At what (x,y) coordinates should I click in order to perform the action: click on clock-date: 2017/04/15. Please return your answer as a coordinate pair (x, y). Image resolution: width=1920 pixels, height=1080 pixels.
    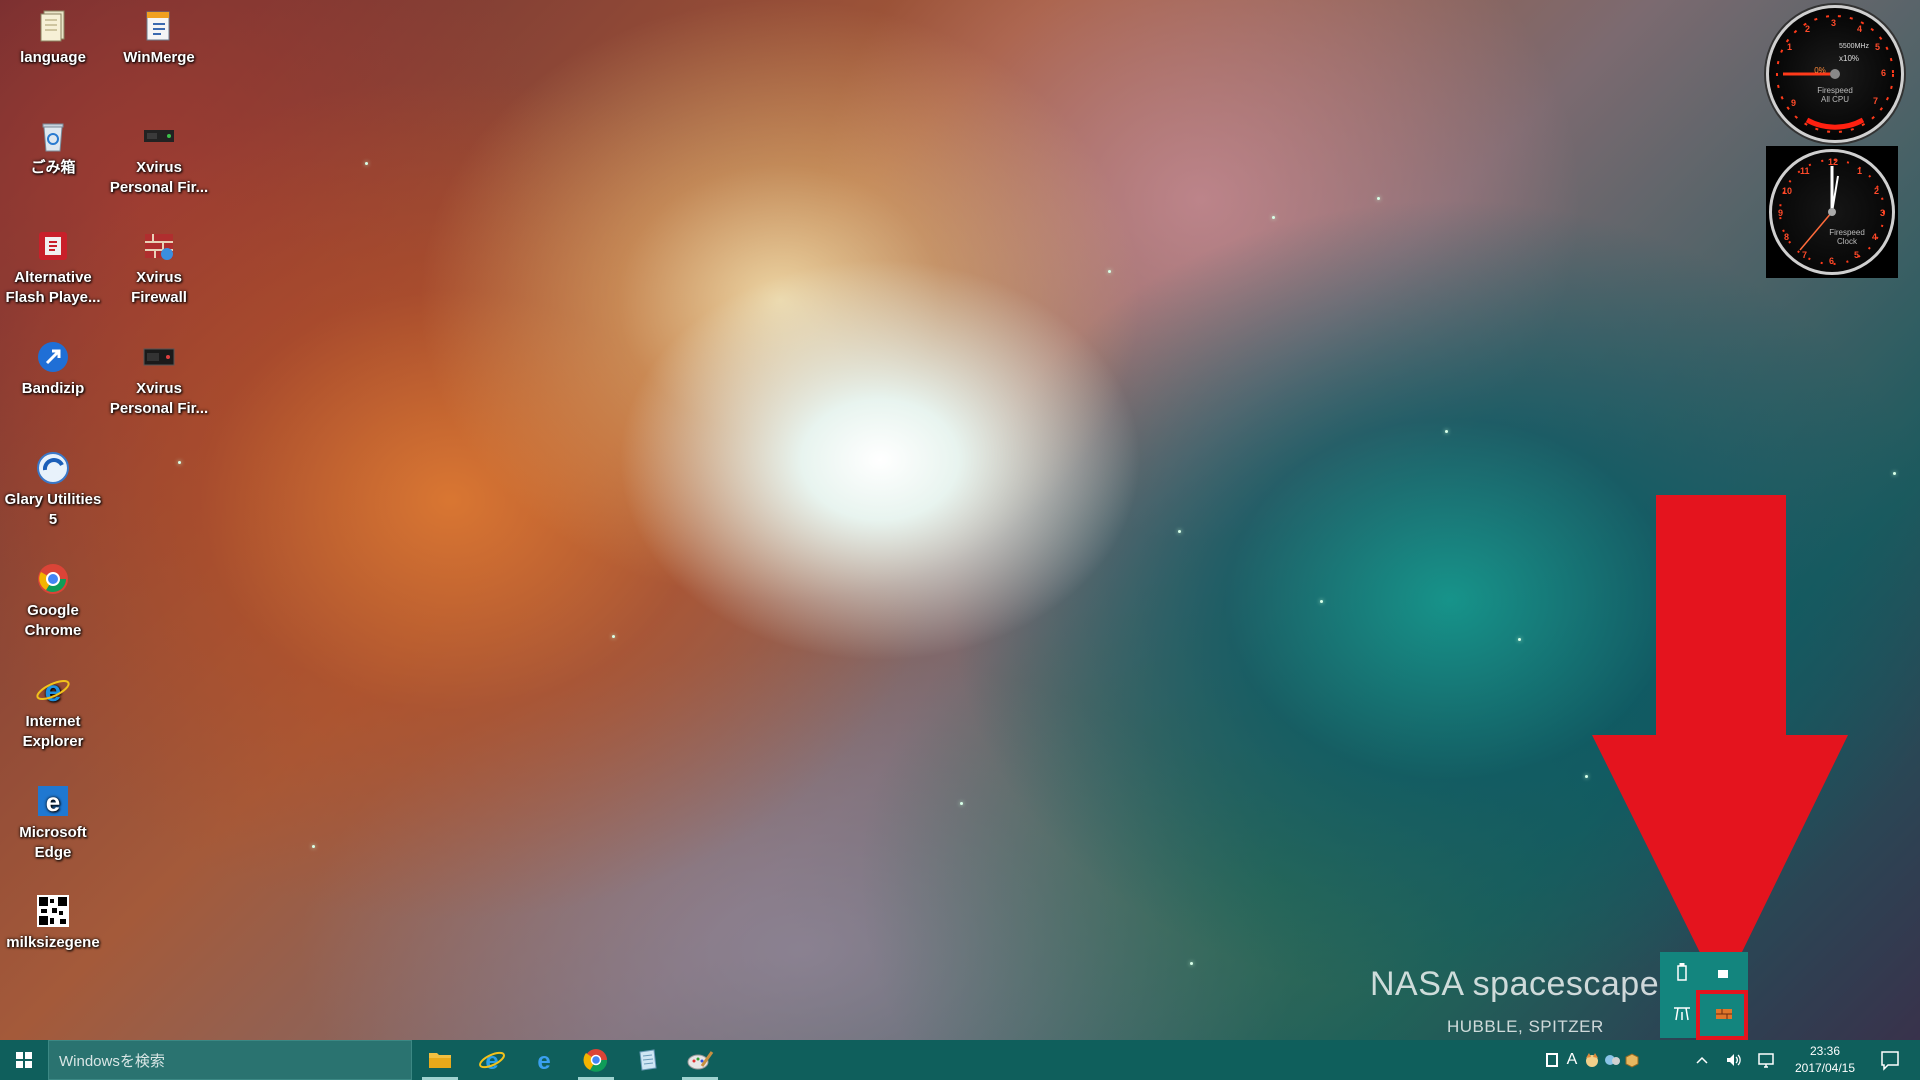
    Looking at the image, I should click on (1825, 1068).